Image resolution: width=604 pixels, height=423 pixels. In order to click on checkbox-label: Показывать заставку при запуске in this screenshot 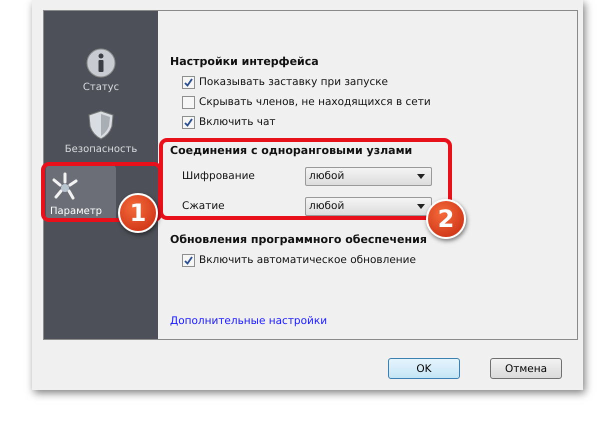, I will do `click(293, 82)`.